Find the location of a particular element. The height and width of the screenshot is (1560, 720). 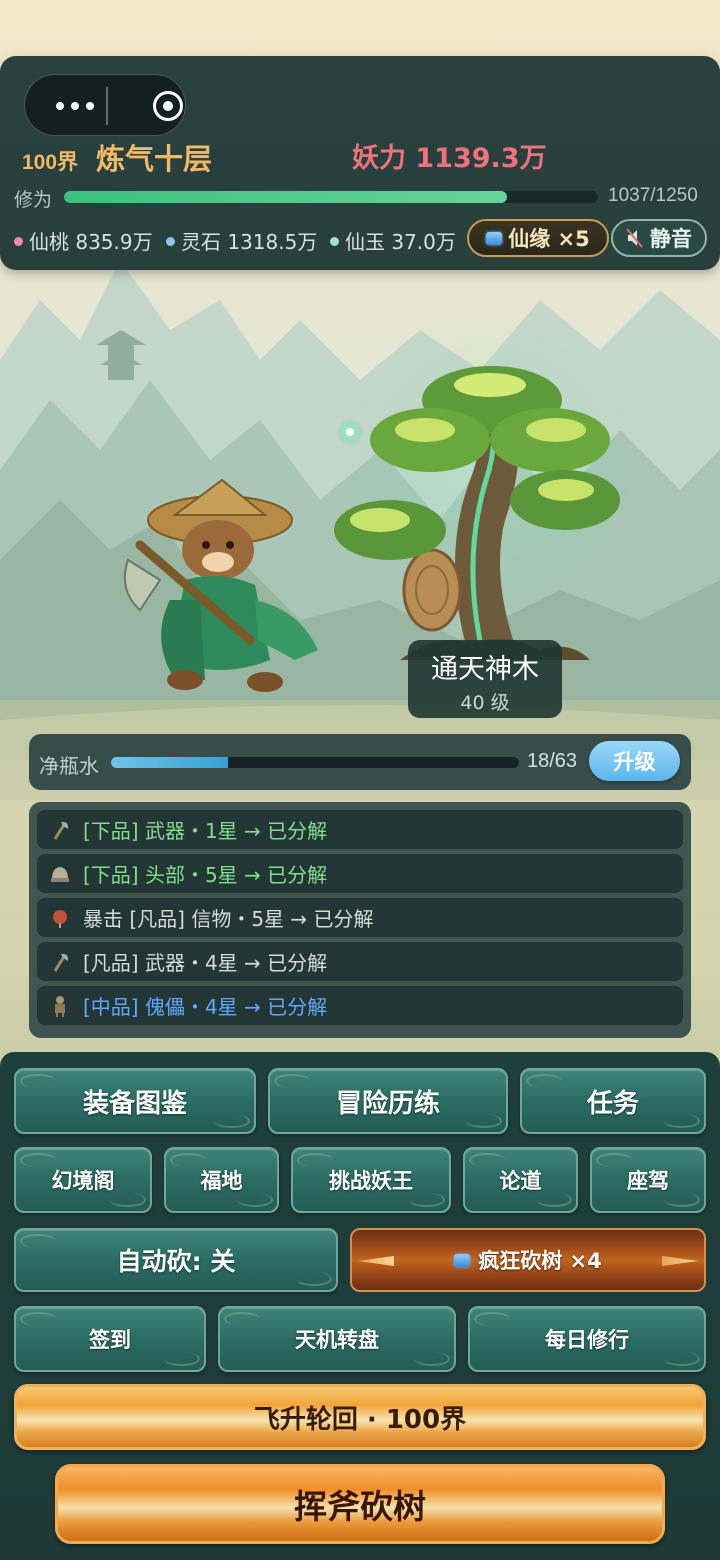

water-progress-fill is located at coordinates (169, 762).